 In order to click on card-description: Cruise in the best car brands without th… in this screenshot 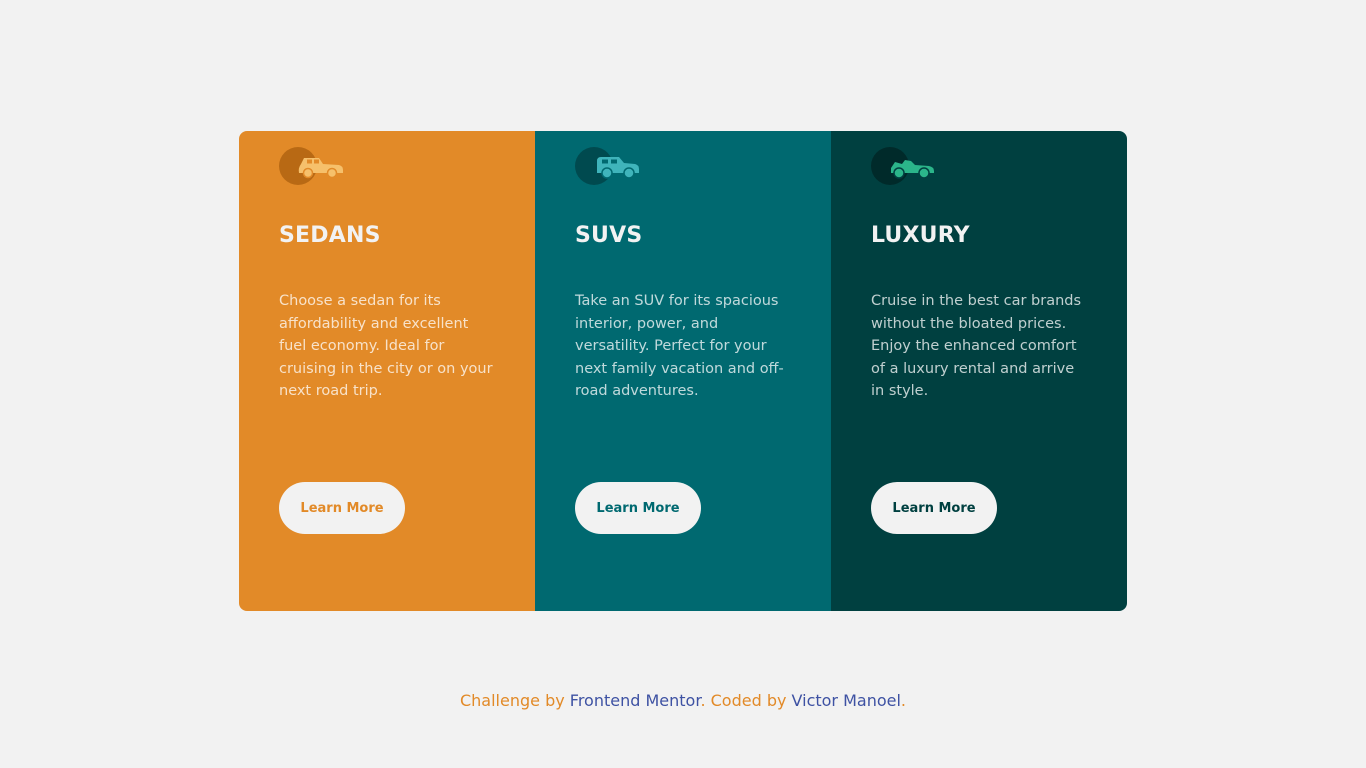, I will do `click(976, 346)`.